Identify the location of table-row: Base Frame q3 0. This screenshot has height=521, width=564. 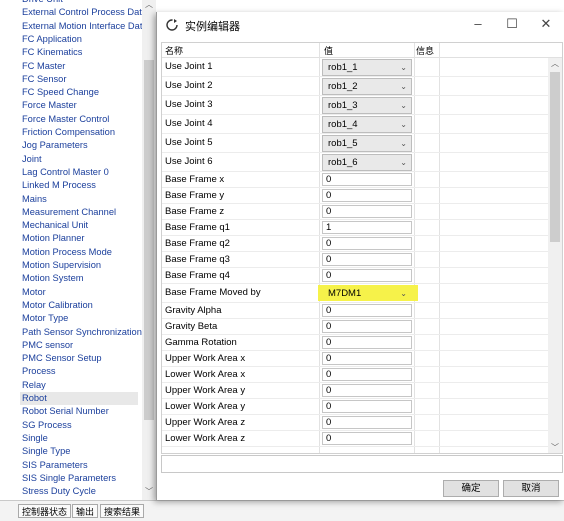
(355, 260).